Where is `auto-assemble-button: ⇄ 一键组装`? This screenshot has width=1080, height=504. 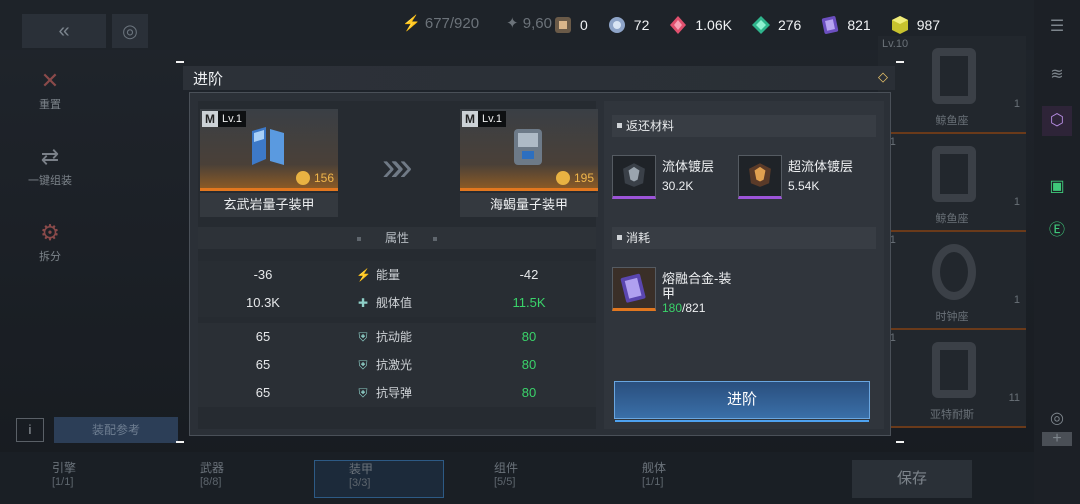
auto-assemble-button: ⇄ 一键组装 is located at coordinates (50, 180).